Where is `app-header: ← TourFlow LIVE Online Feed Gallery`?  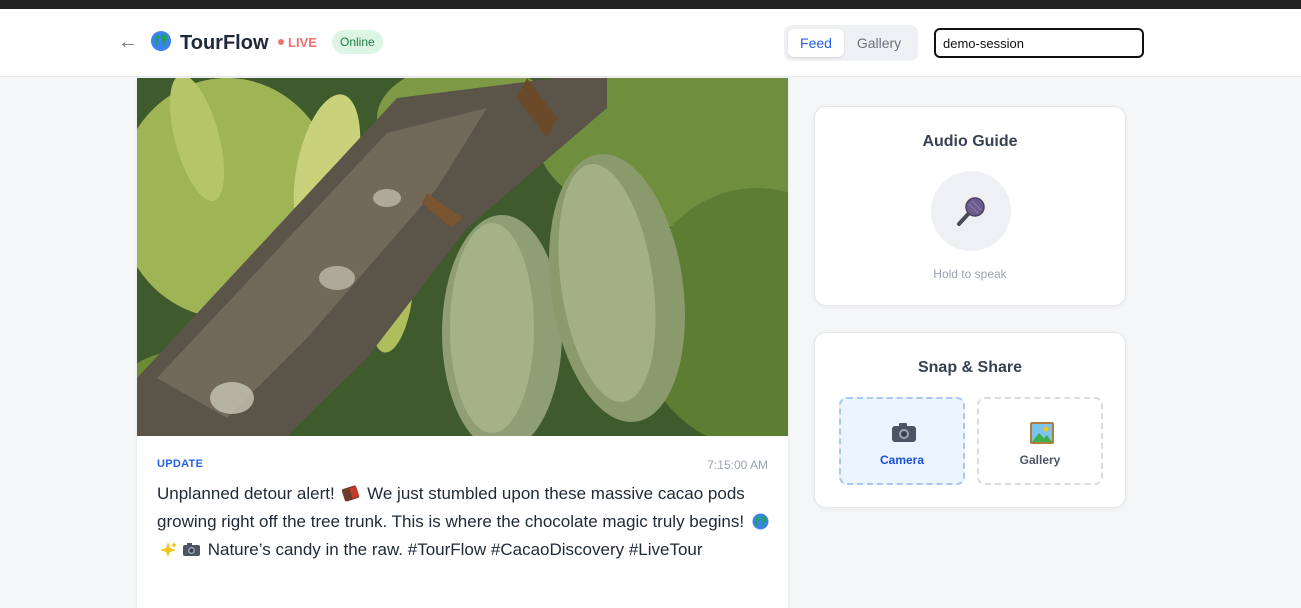 app-header: ← TourFlow LIVE Online Feed Gallery is located at coordinates (650, 43).